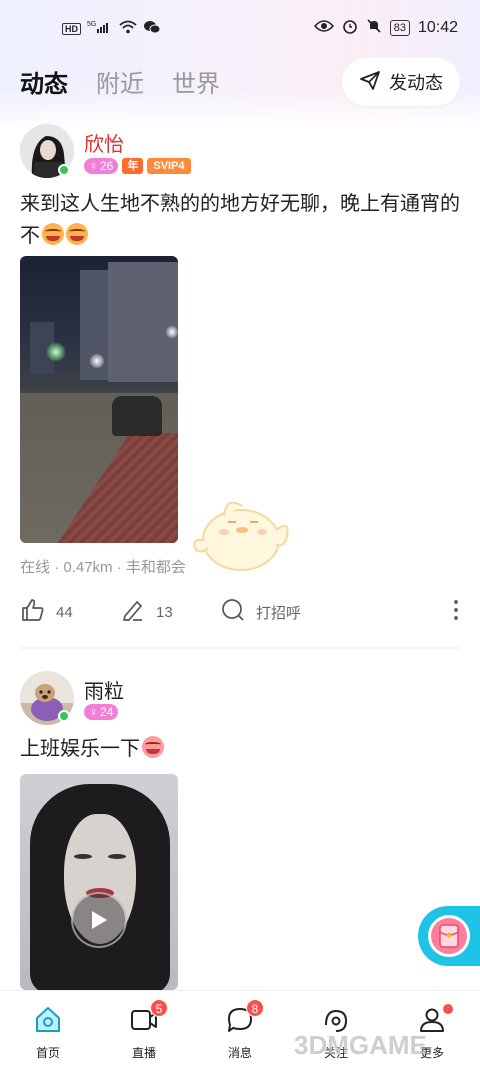 The width and height of the screenshot is (480, 1067). Describe the element at coordinates (374, 27) in the screenshot. I see `mute-icon` at that location.